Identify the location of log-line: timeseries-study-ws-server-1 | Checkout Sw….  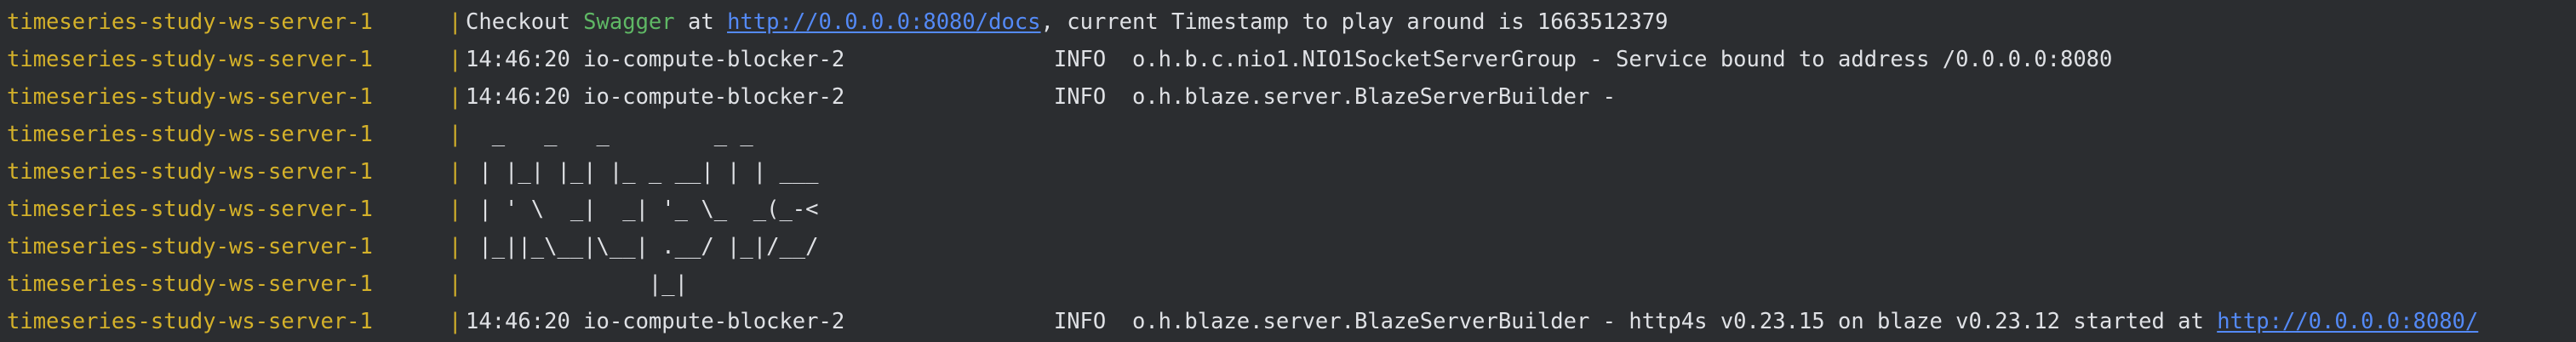
(1288, 22).